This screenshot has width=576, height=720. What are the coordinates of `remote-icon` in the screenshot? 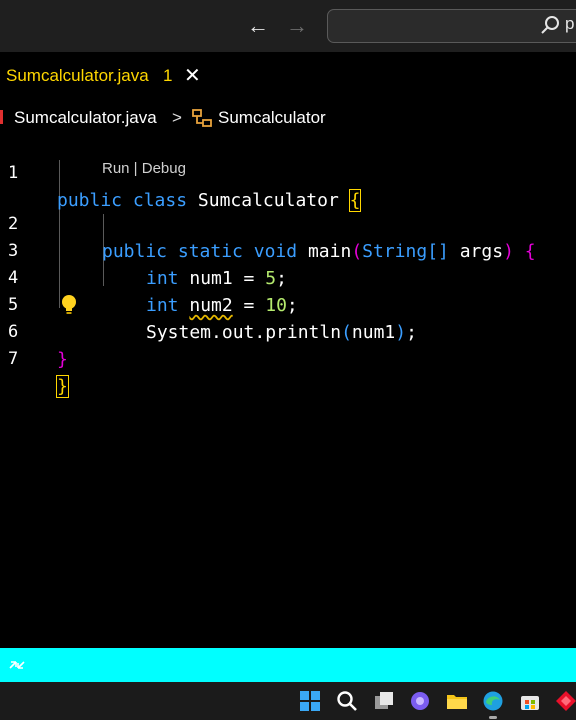 It's located at (17, 665).